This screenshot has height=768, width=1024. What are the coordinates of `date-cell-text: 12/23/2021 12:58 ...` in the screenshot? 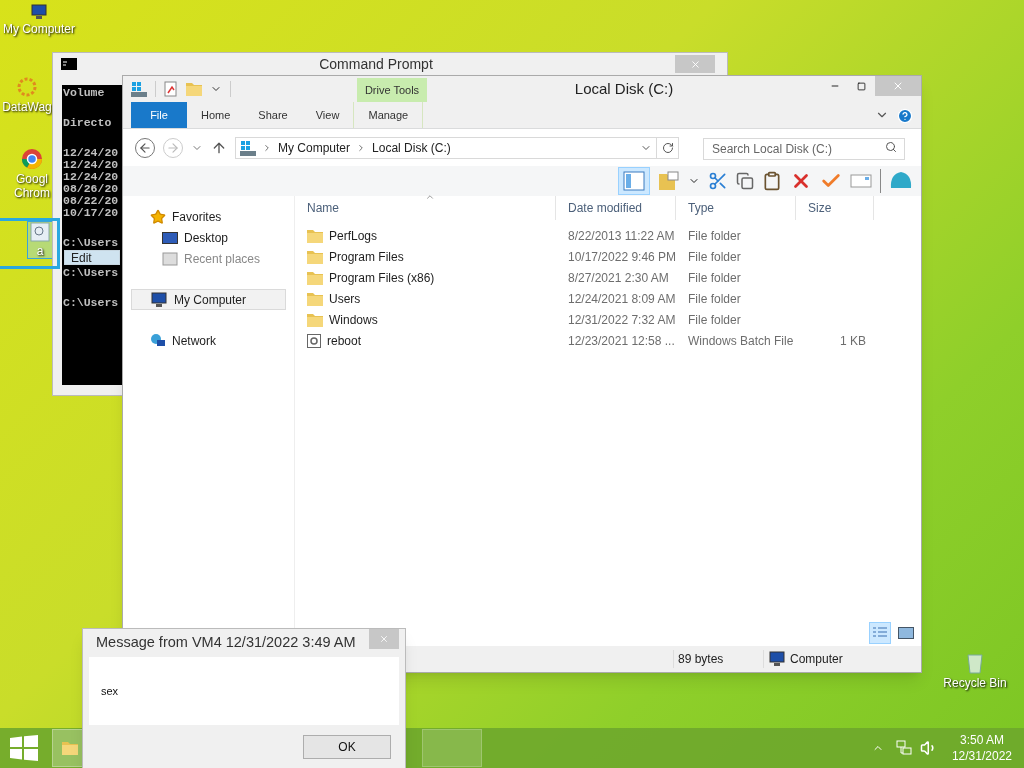 It's located at (621, 341).